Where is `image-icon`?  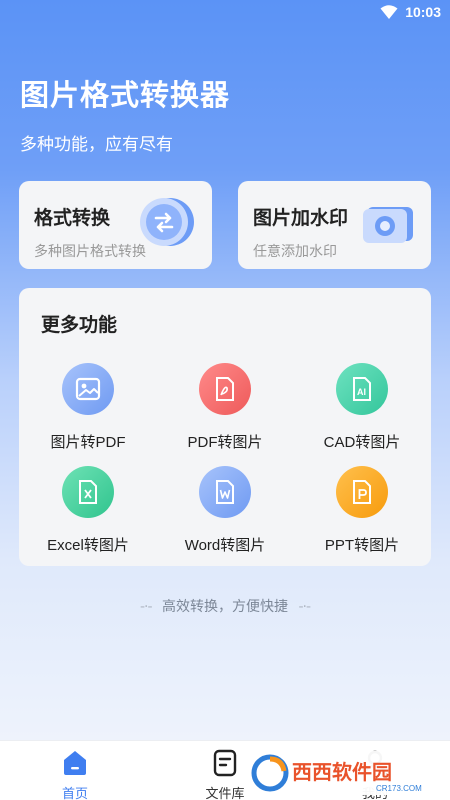
image-icon is located at coordinates (88, 389).